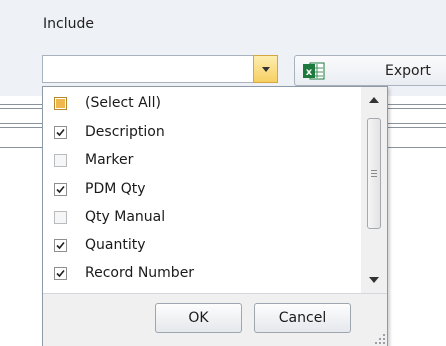 This screenshot has width=446, height=346. Describe the element at coordinates (202, 160) in the screenshot. I see `checklist-item-marker: Marker` at that location.